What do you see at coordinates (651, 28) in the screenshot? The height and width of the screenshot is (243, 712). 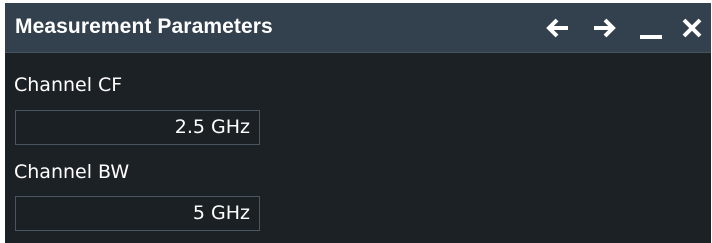 I see `minimize-icon` at bounding box center [651, 28].